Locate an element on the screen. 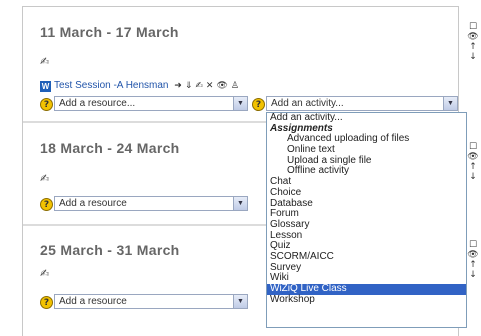 The height and width of the screenshot is (336, 481). wiziq-icon: W is located at coordinates (45, 86).